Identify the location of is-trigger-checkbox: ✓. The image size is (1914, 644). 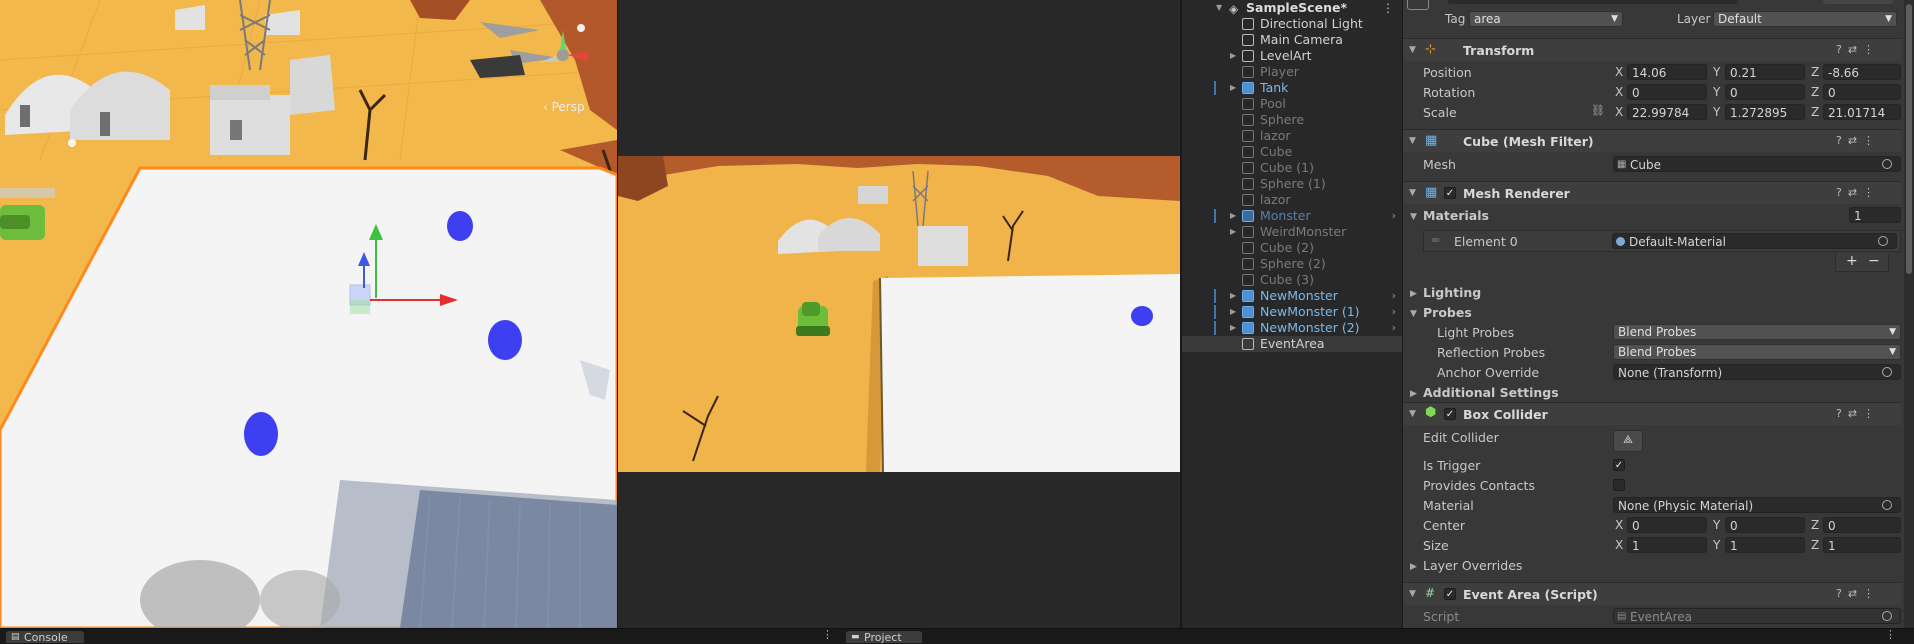
(1619, 465).